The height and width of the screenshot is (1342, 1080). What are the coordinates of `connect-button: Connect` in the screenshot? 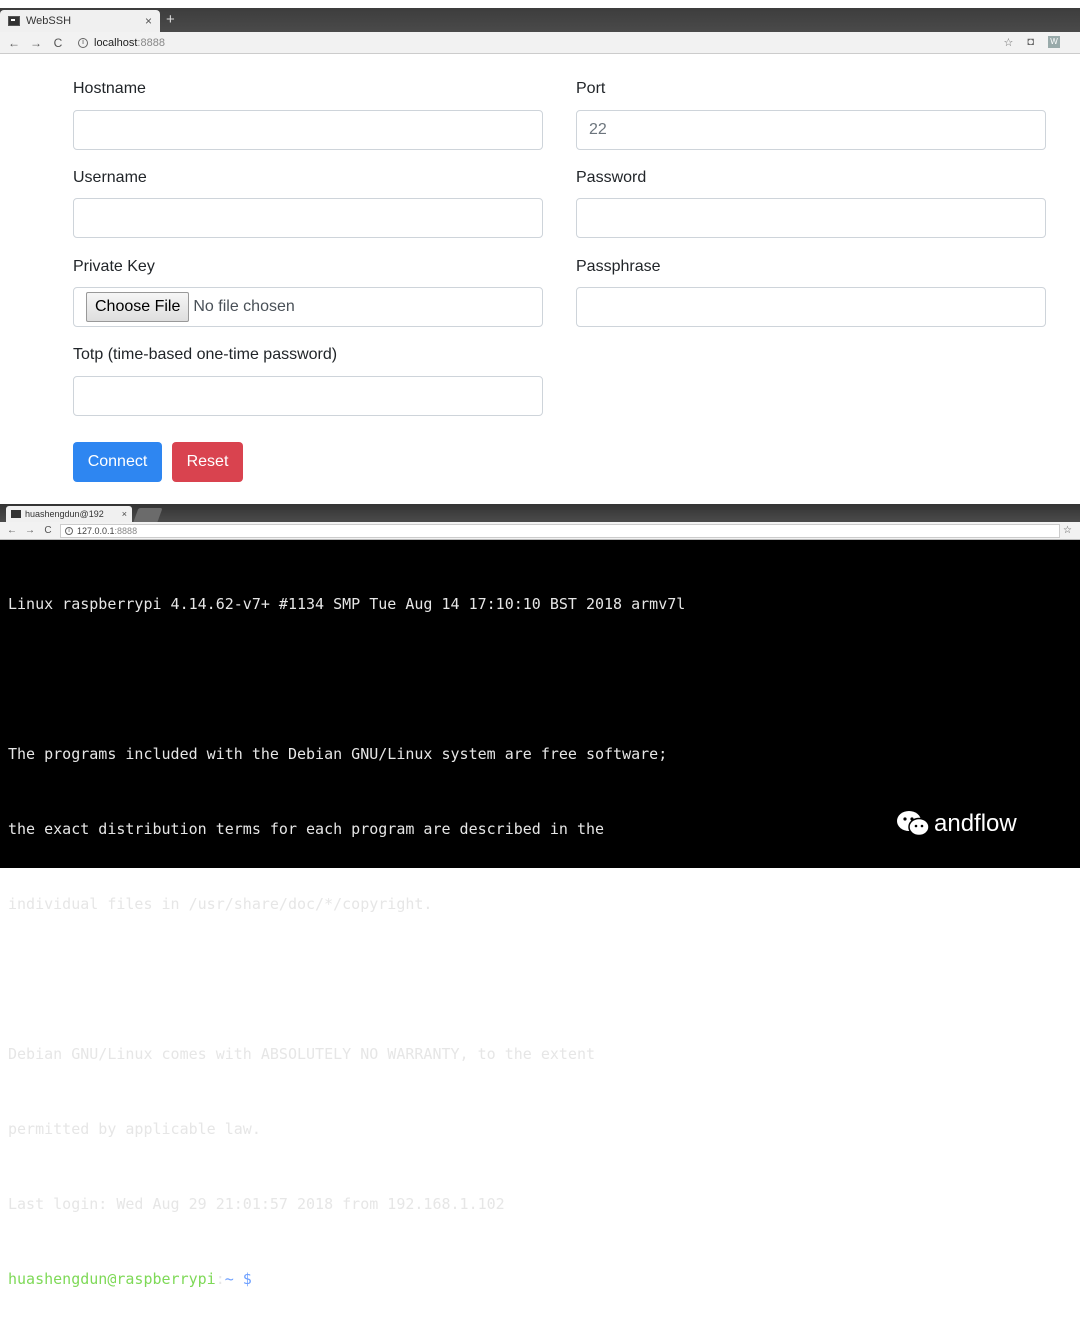 It's located at (117, 462).